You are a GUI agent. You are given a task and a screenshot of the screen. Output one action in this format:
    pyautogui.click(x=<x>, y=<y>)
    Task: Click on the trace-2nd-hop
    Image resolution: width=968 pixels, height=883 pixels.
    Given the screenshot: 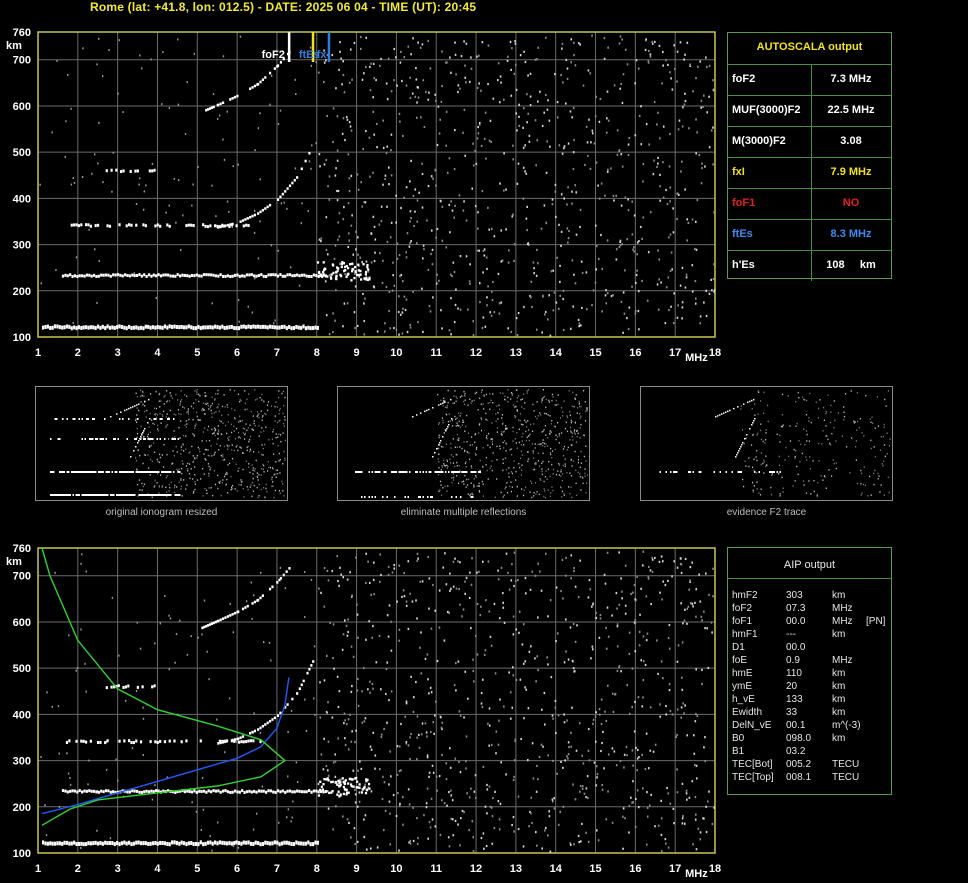 What is the action you would take?
    pyautogui.click(x=200, y=741)
    